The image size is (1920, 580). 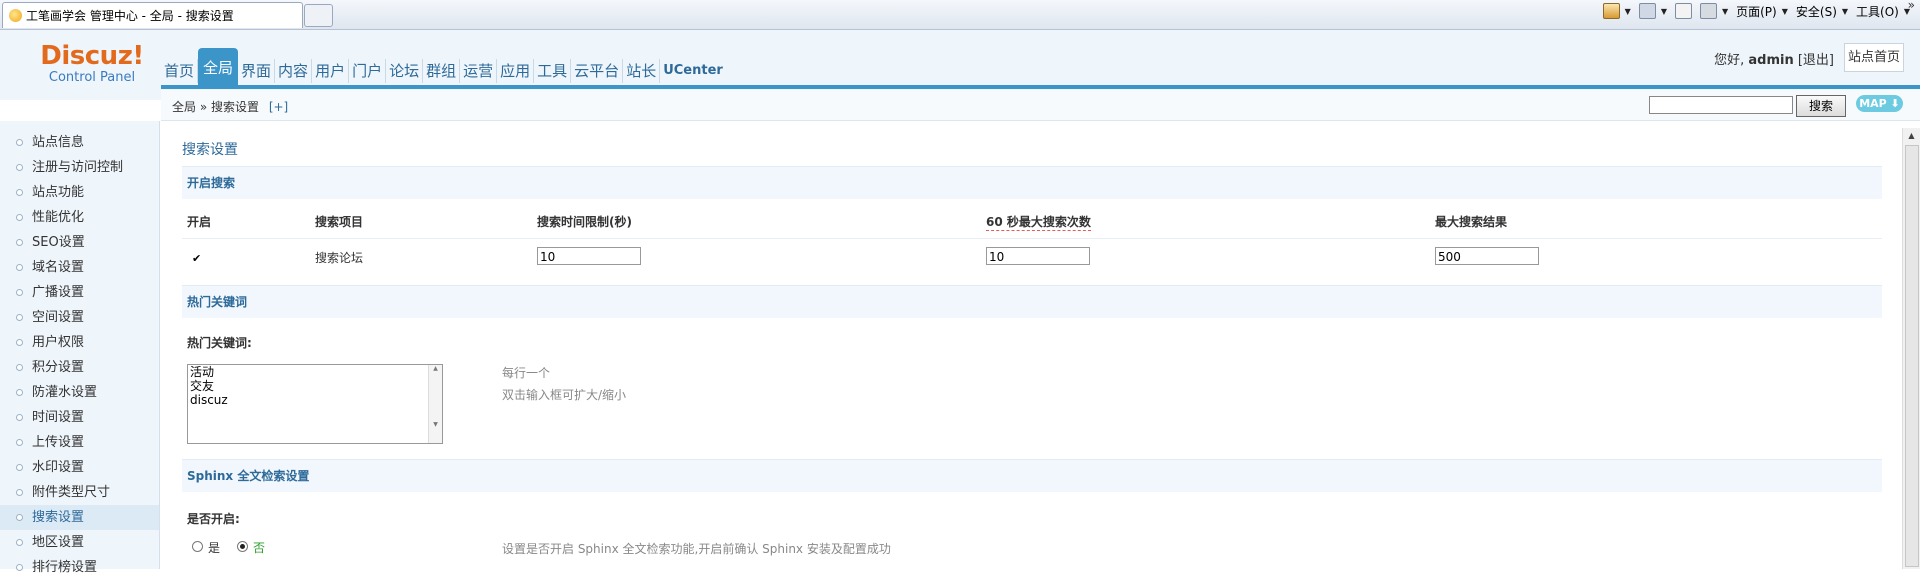 What do you see at coordinates (92, 56) in the screenshot?
I see `logo-brand: Discuz!` at bounding box center [92, 56].